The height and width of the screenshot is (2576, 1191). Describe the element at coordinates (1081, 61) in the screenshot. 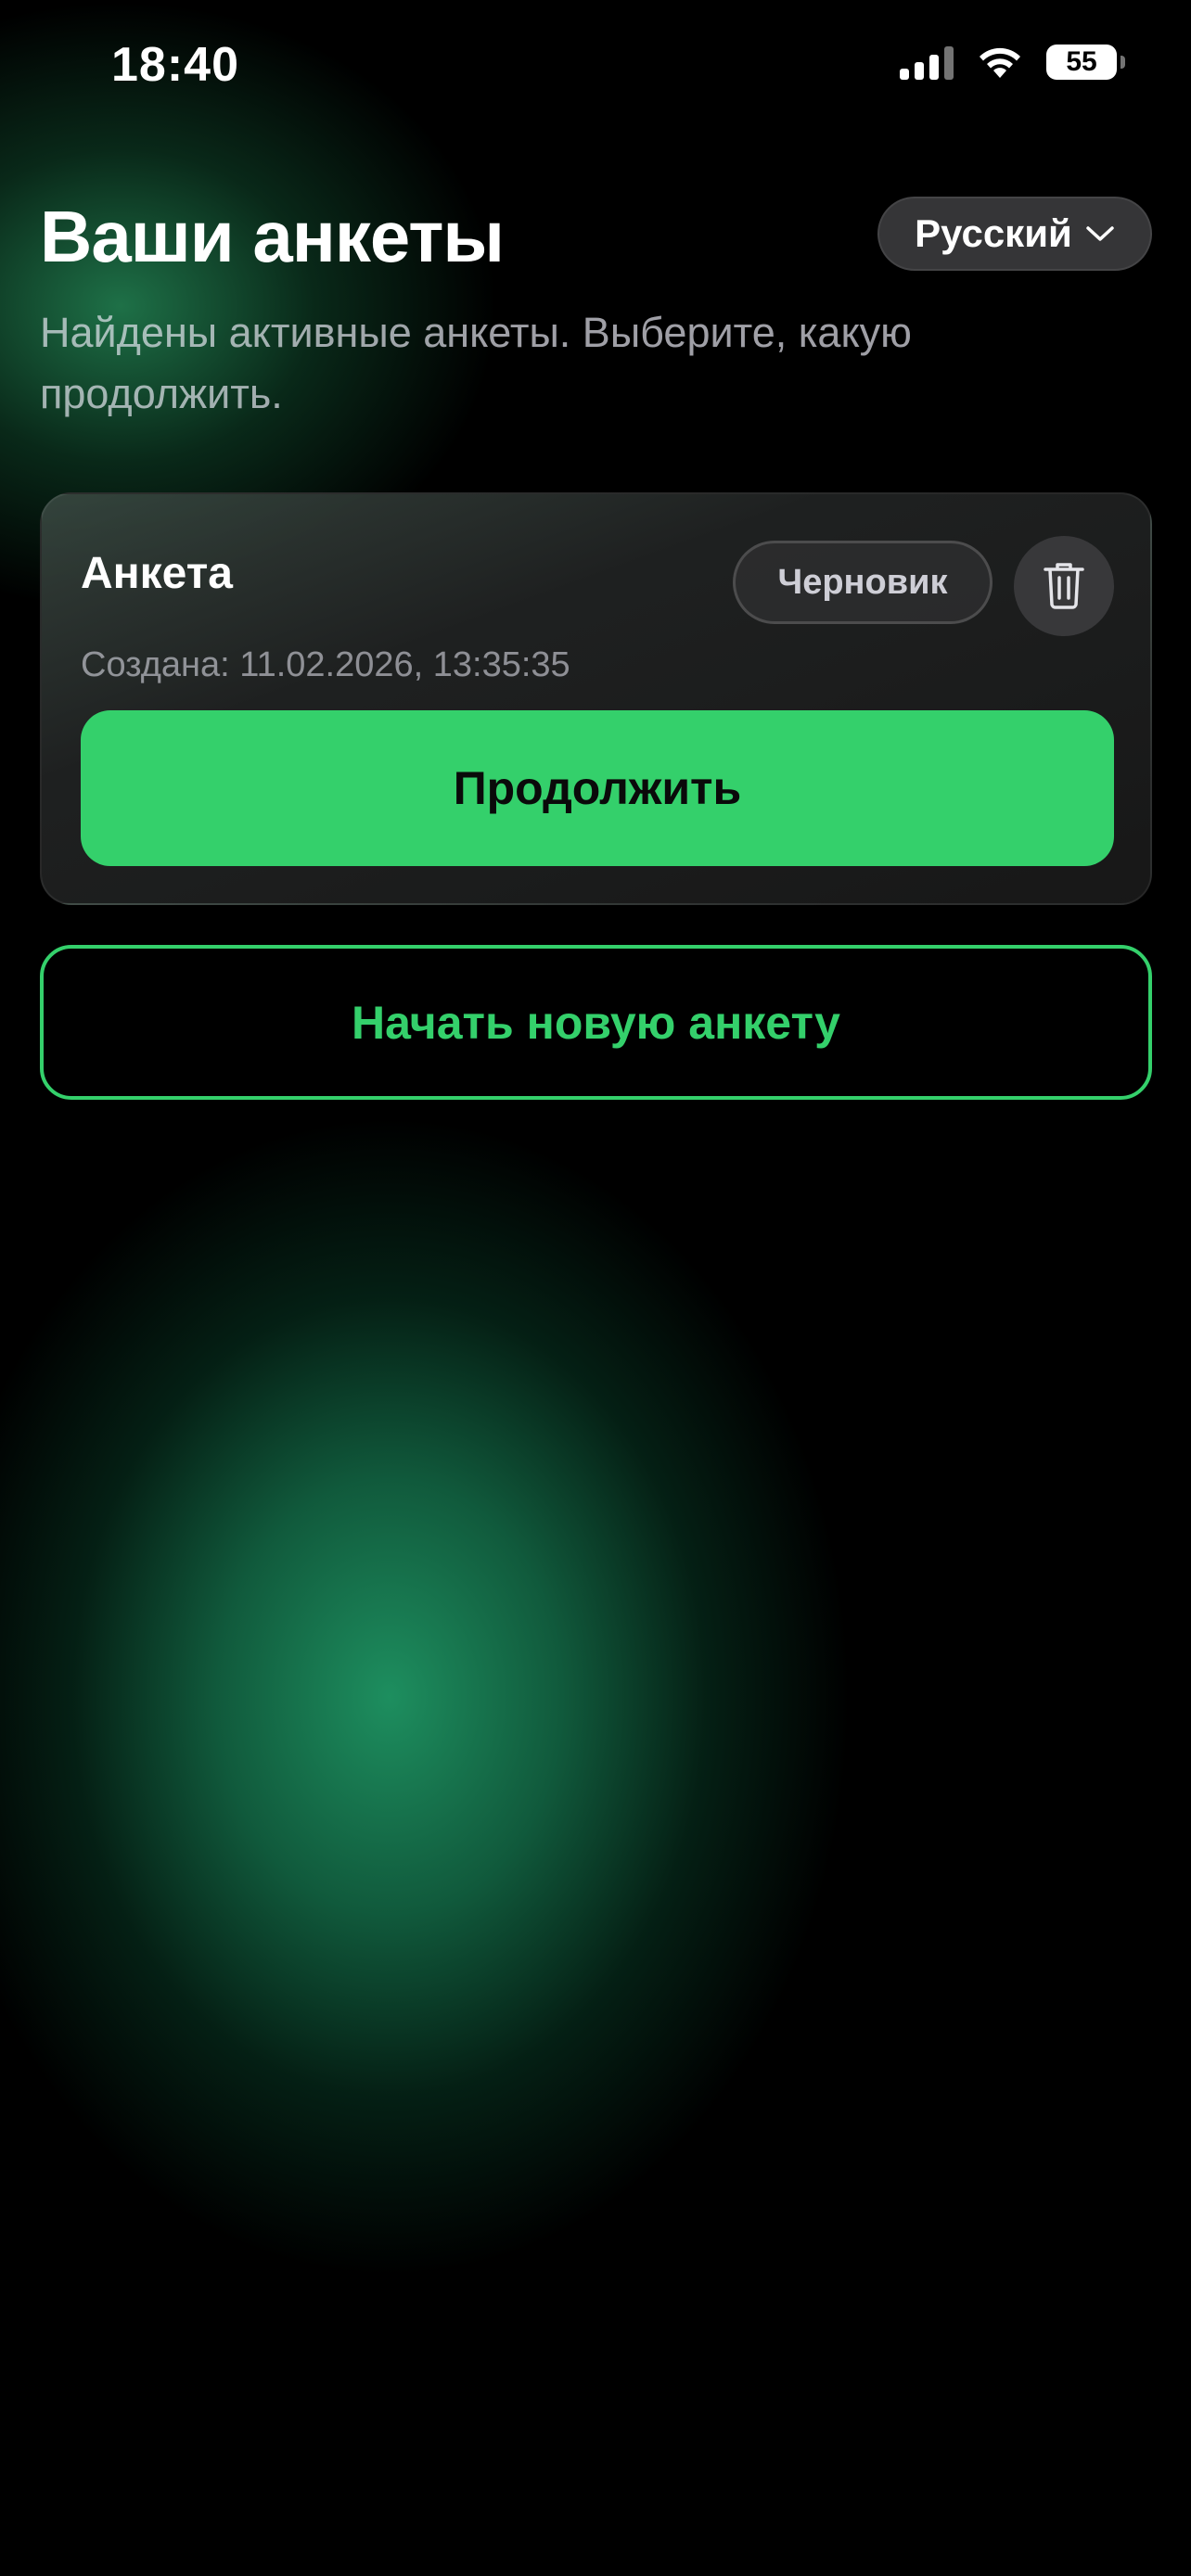

I see `battery-level: 55` at that location.